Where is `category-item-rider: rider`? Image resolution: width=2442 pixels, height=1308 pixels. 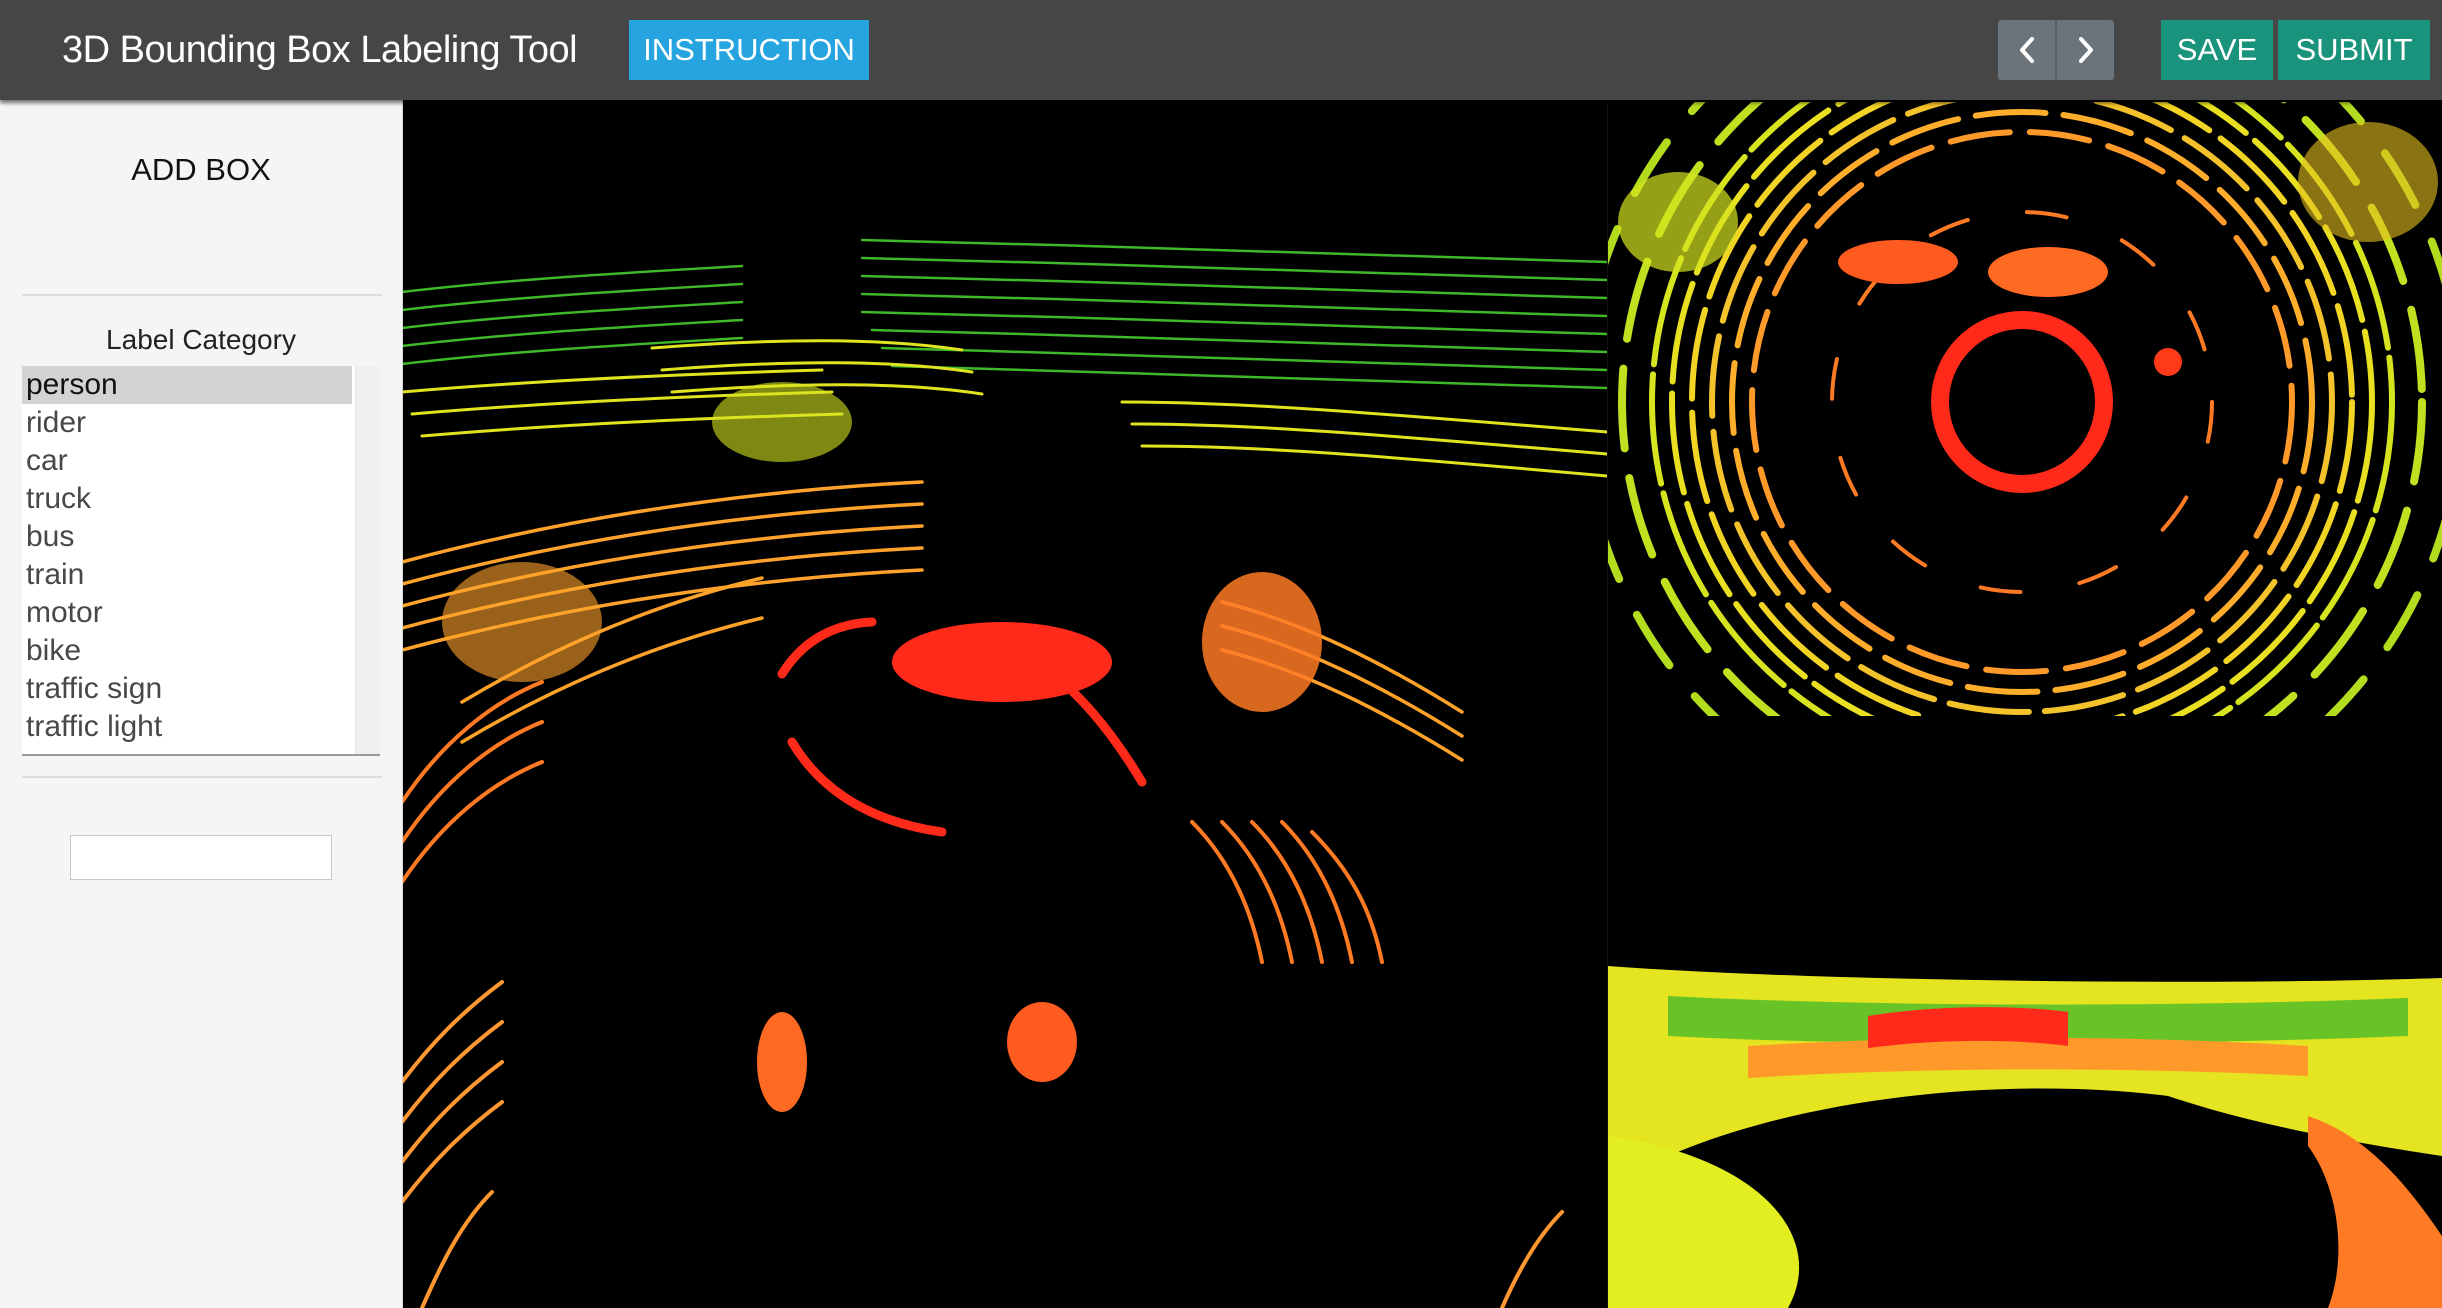 category-item-rider: rider is located at coordinates (187, 423).